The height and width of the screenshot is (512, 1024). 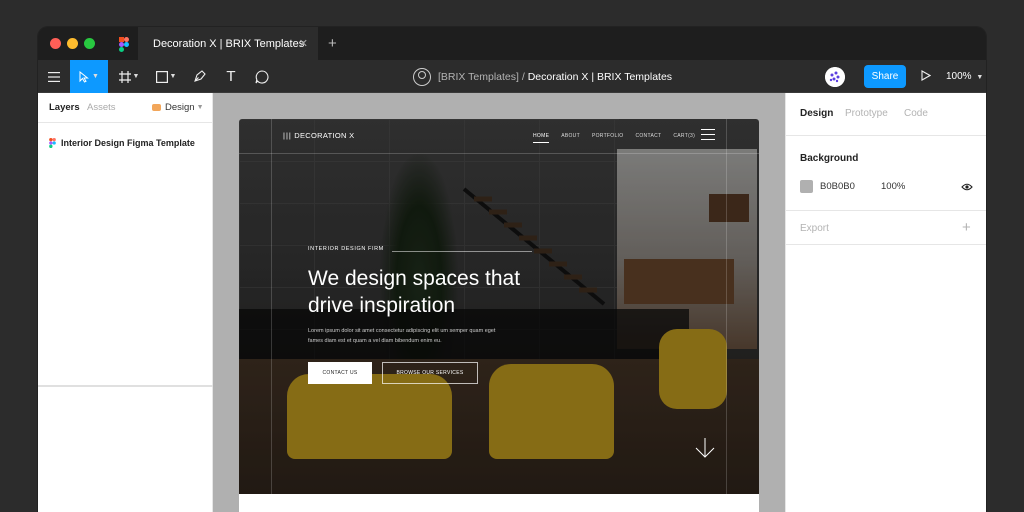 I want to click on frame-tool-button: ▼, so click(x=129, y=76).